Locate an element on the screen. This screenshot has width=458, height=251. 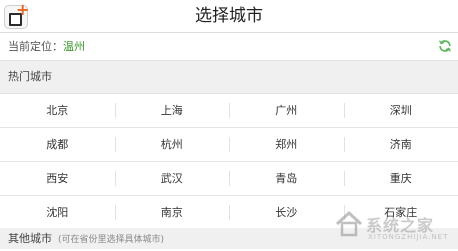
city-cell: 石家庄 is located at coordinates (401, 212).